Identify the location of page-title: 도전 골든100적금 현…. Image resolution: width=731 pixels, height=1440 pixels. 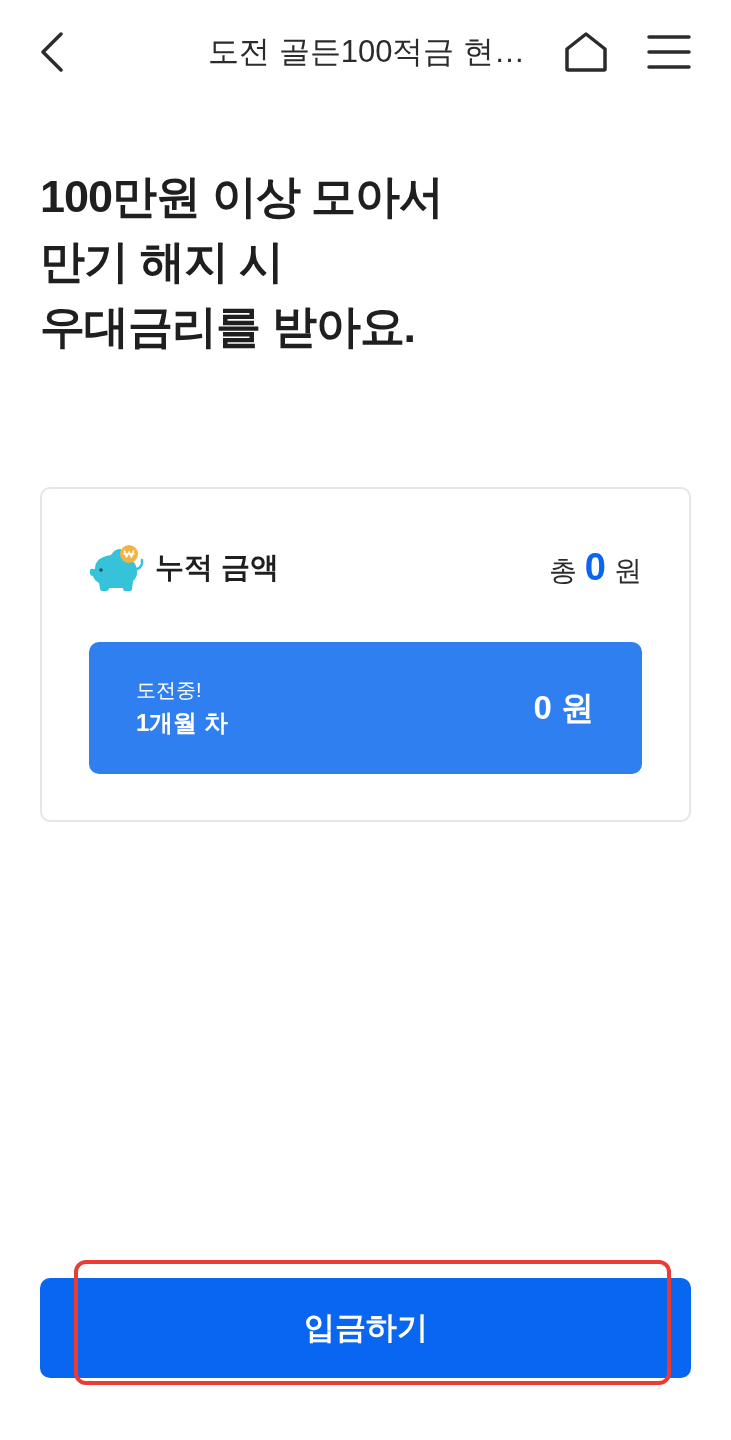
(366, 51).